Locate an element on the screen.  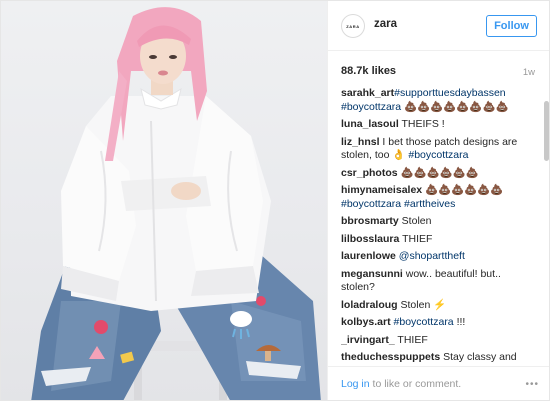
comment-username: lilbosslaura is located at coordinates (370, 239).